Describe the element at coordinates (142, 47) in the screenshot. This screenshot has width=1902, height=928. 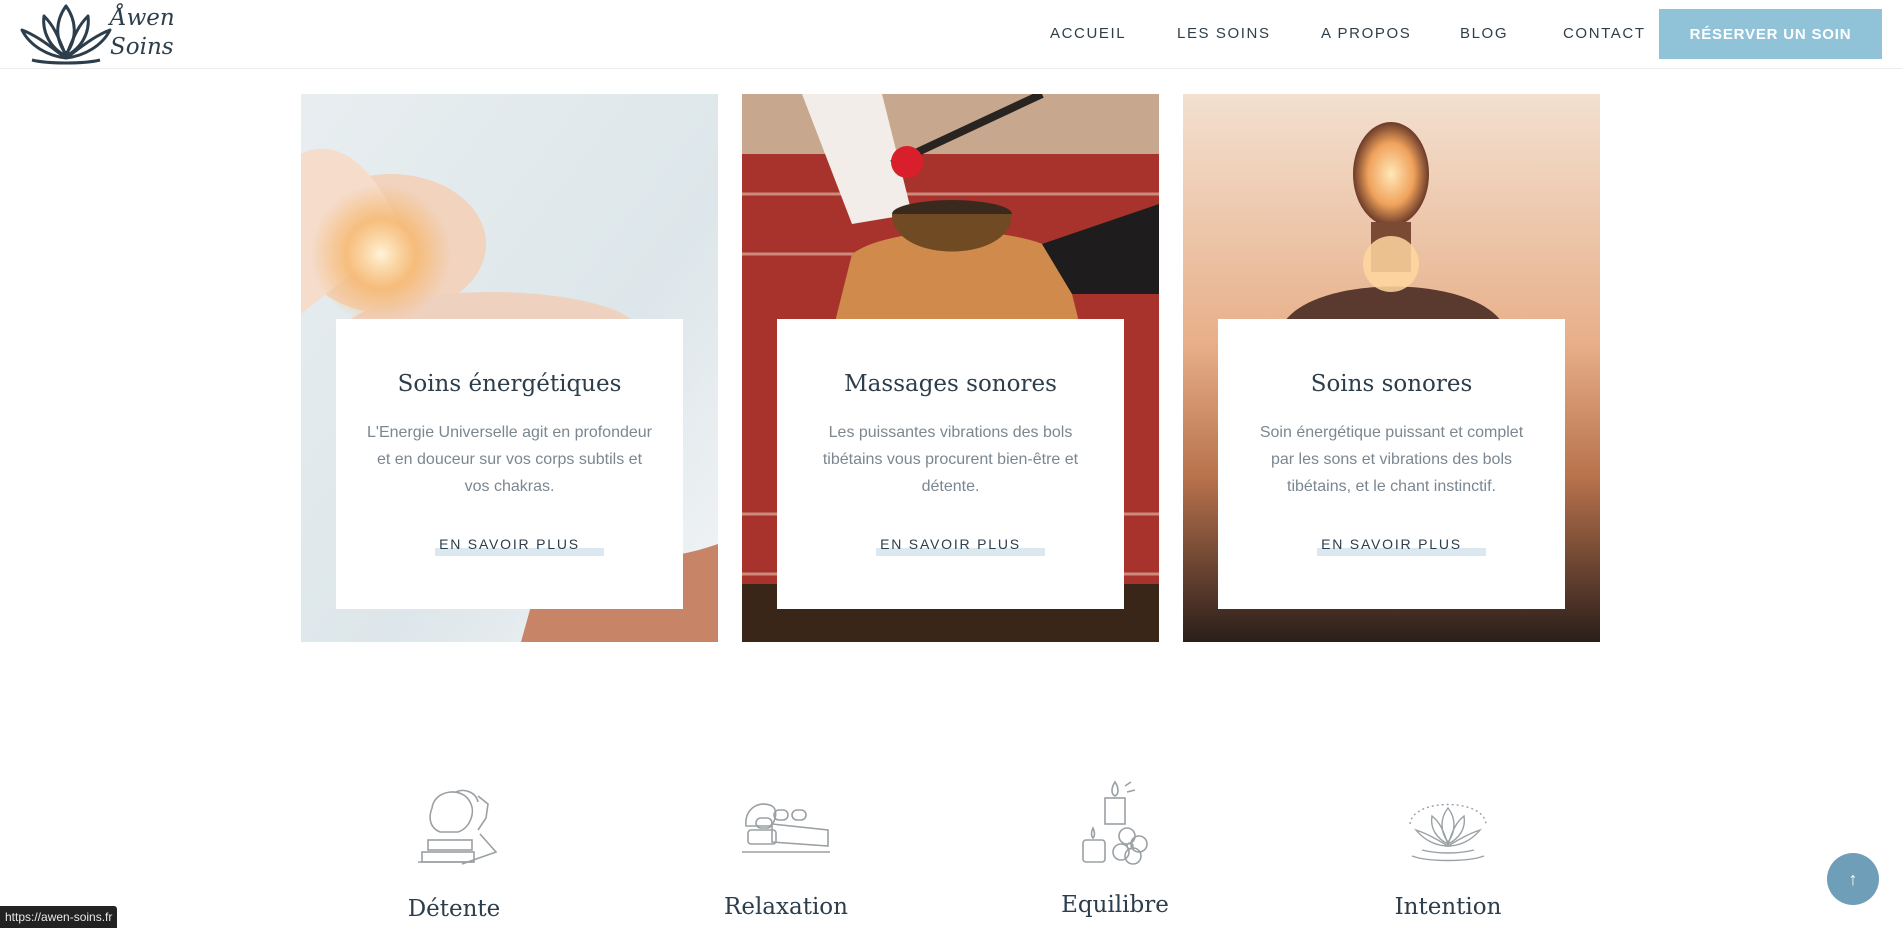
I see `logo-line-2: Soins` at that location.